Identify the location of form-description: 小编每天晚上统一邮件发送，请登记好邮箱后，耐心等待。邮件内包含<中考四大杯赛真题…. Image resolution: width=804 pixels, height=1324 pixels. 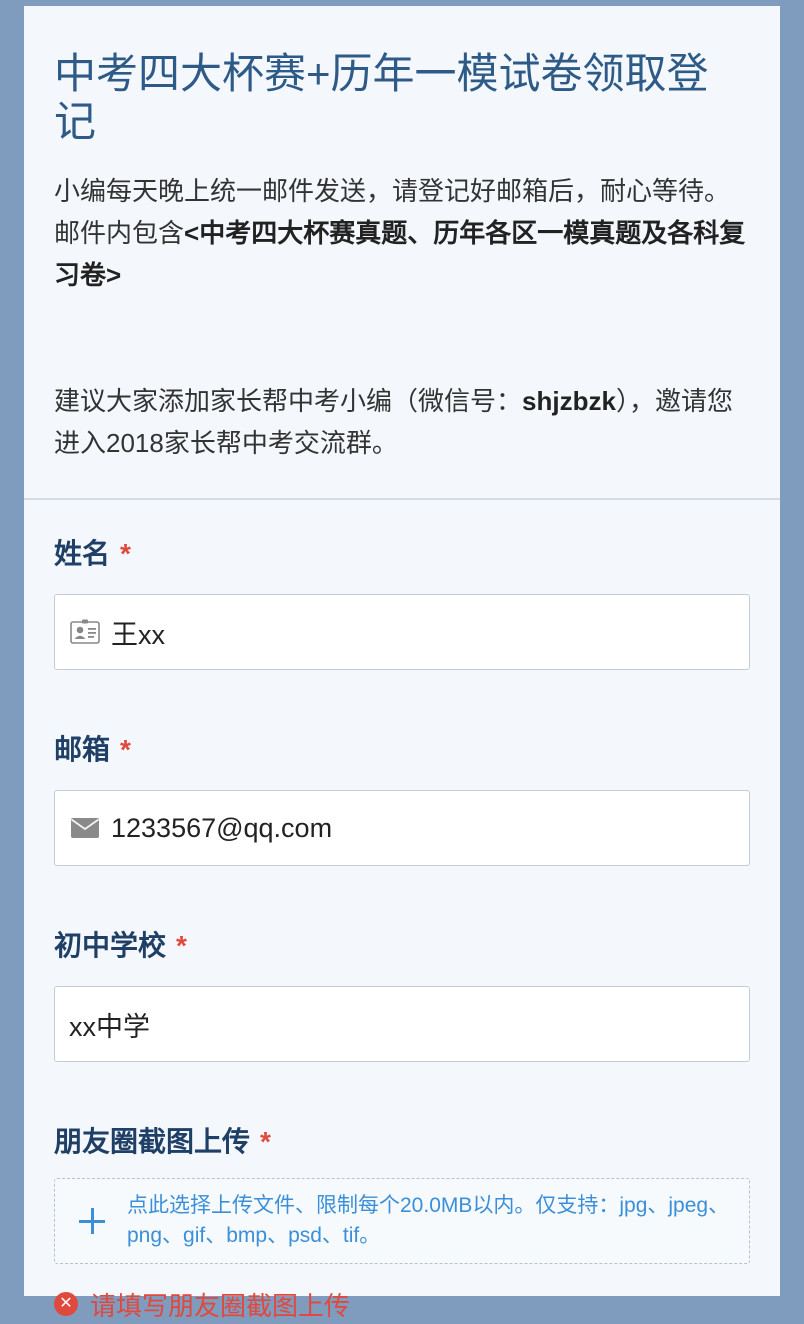
(402, 233).